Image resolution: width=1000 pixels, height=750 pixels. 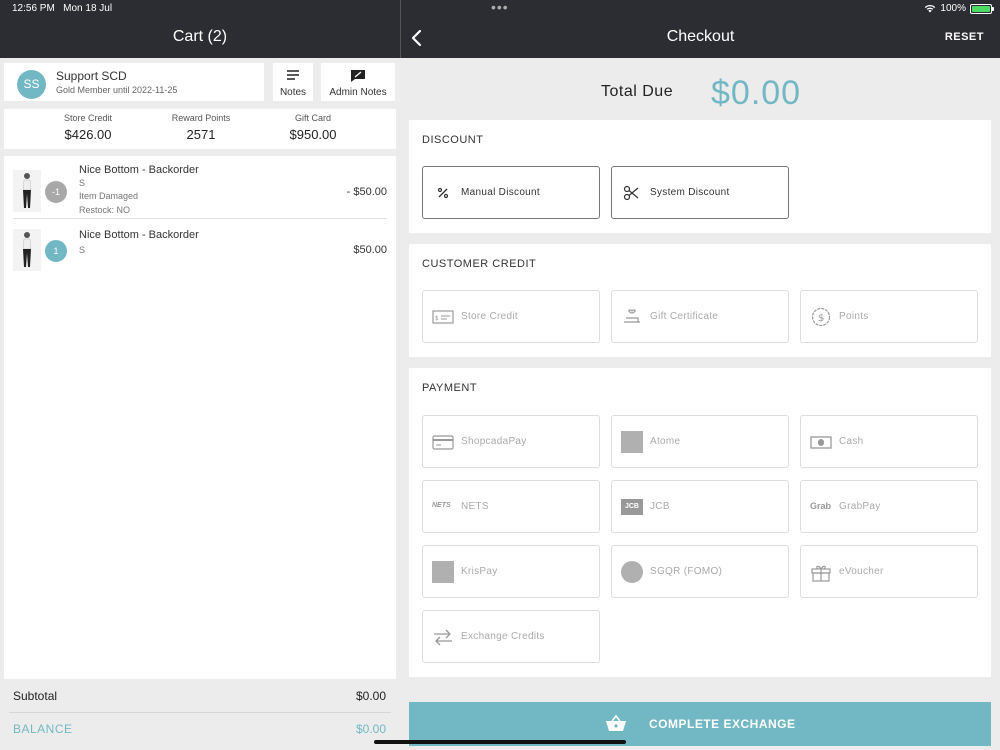 I want to click on item-price: $50.00, so click(x=370, y=250).